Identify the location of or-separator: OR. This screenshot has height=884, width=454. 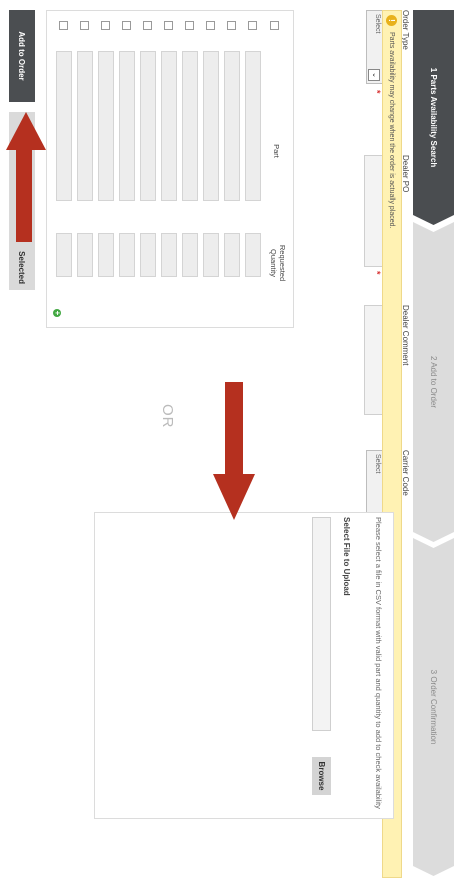
(167, 416).